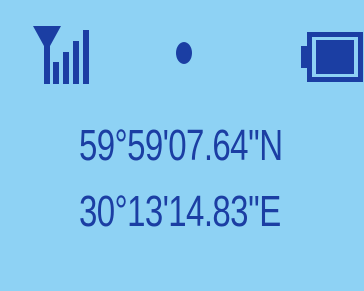 This screenshot has height=291, width=364. Describe the element at coordinates (180, 211) in the screenshot. I see `longitude-text: 30°13'14.83''E` at that location.